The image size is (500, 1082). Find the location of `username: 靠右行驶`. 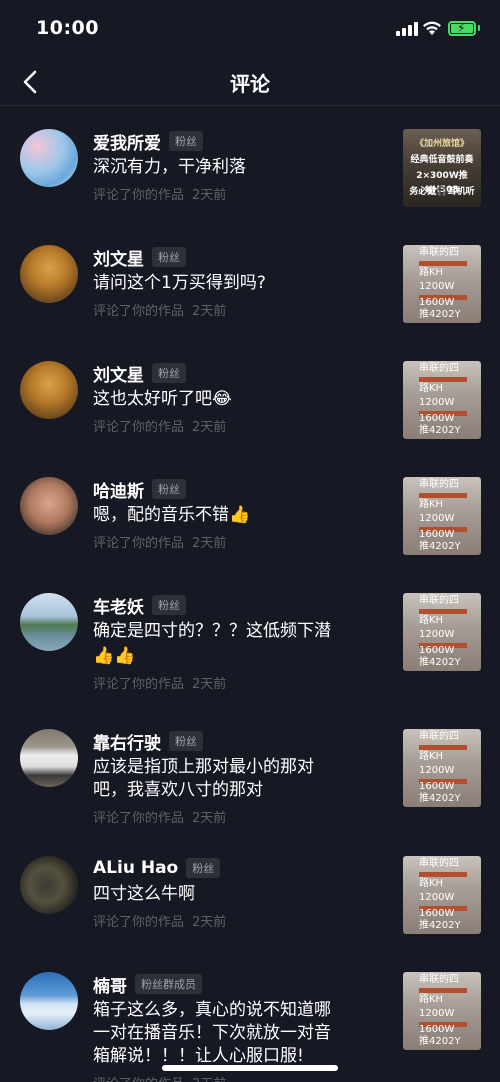

username: 靠右行驶 is located at coordinates (127, 741).